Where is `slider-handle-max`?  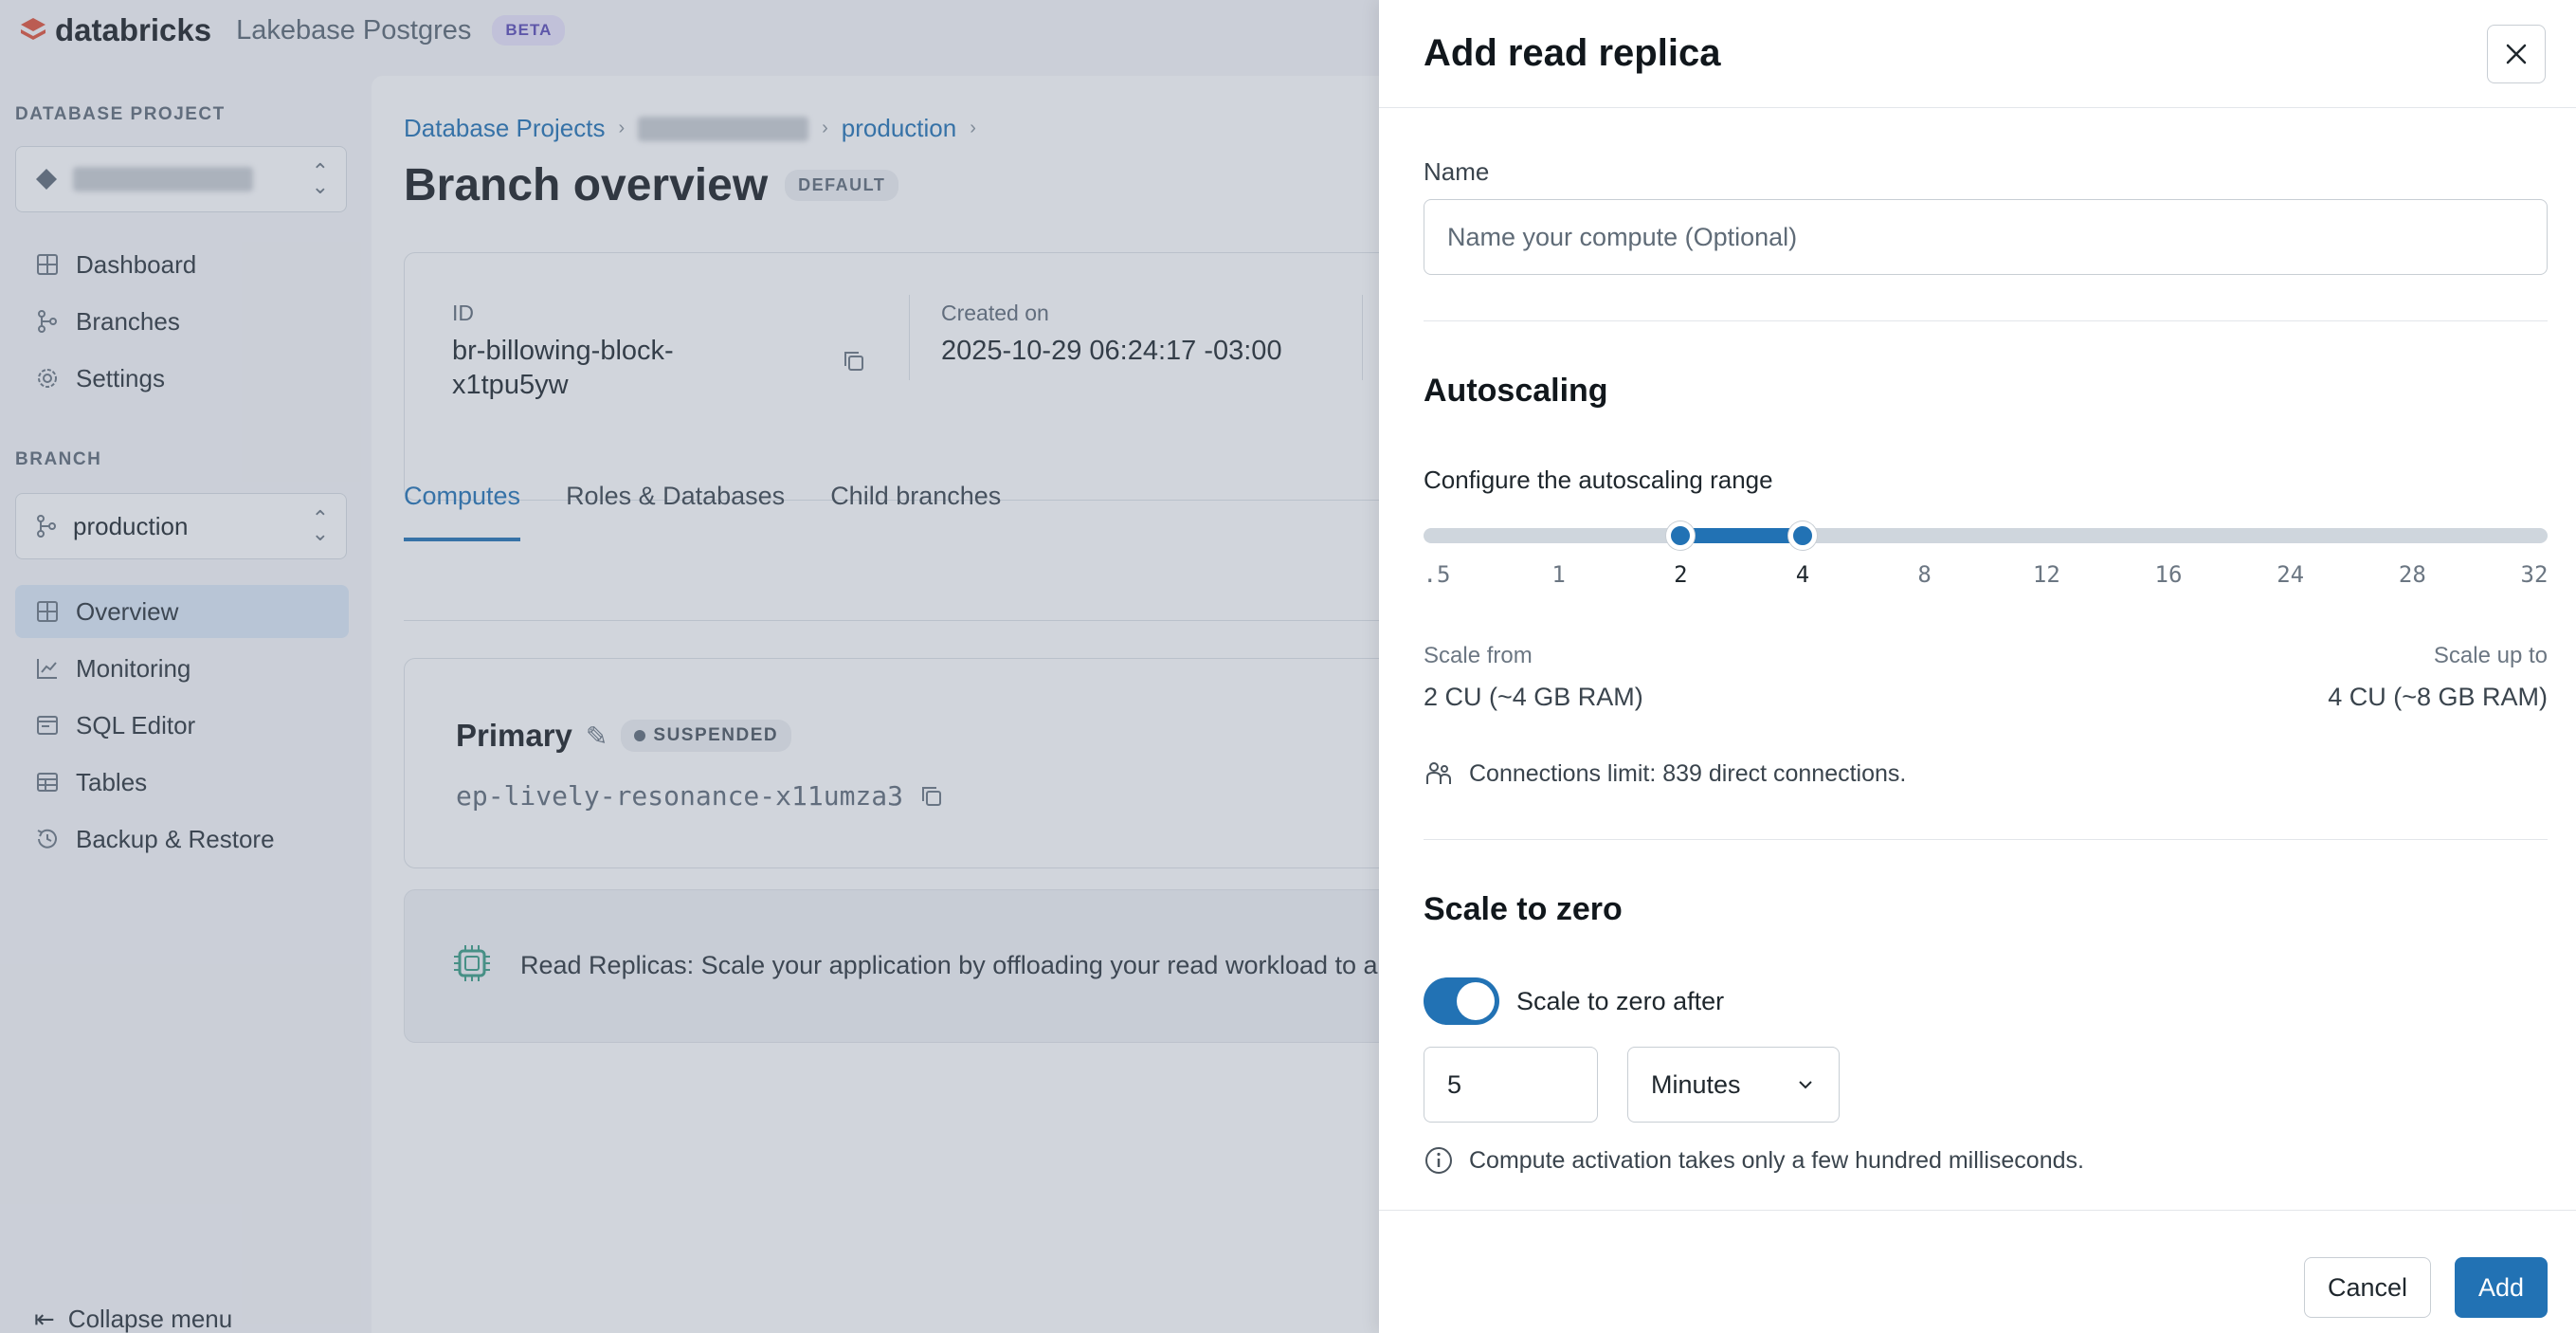 slider-handle-max is located at coordinates (1802, 535).